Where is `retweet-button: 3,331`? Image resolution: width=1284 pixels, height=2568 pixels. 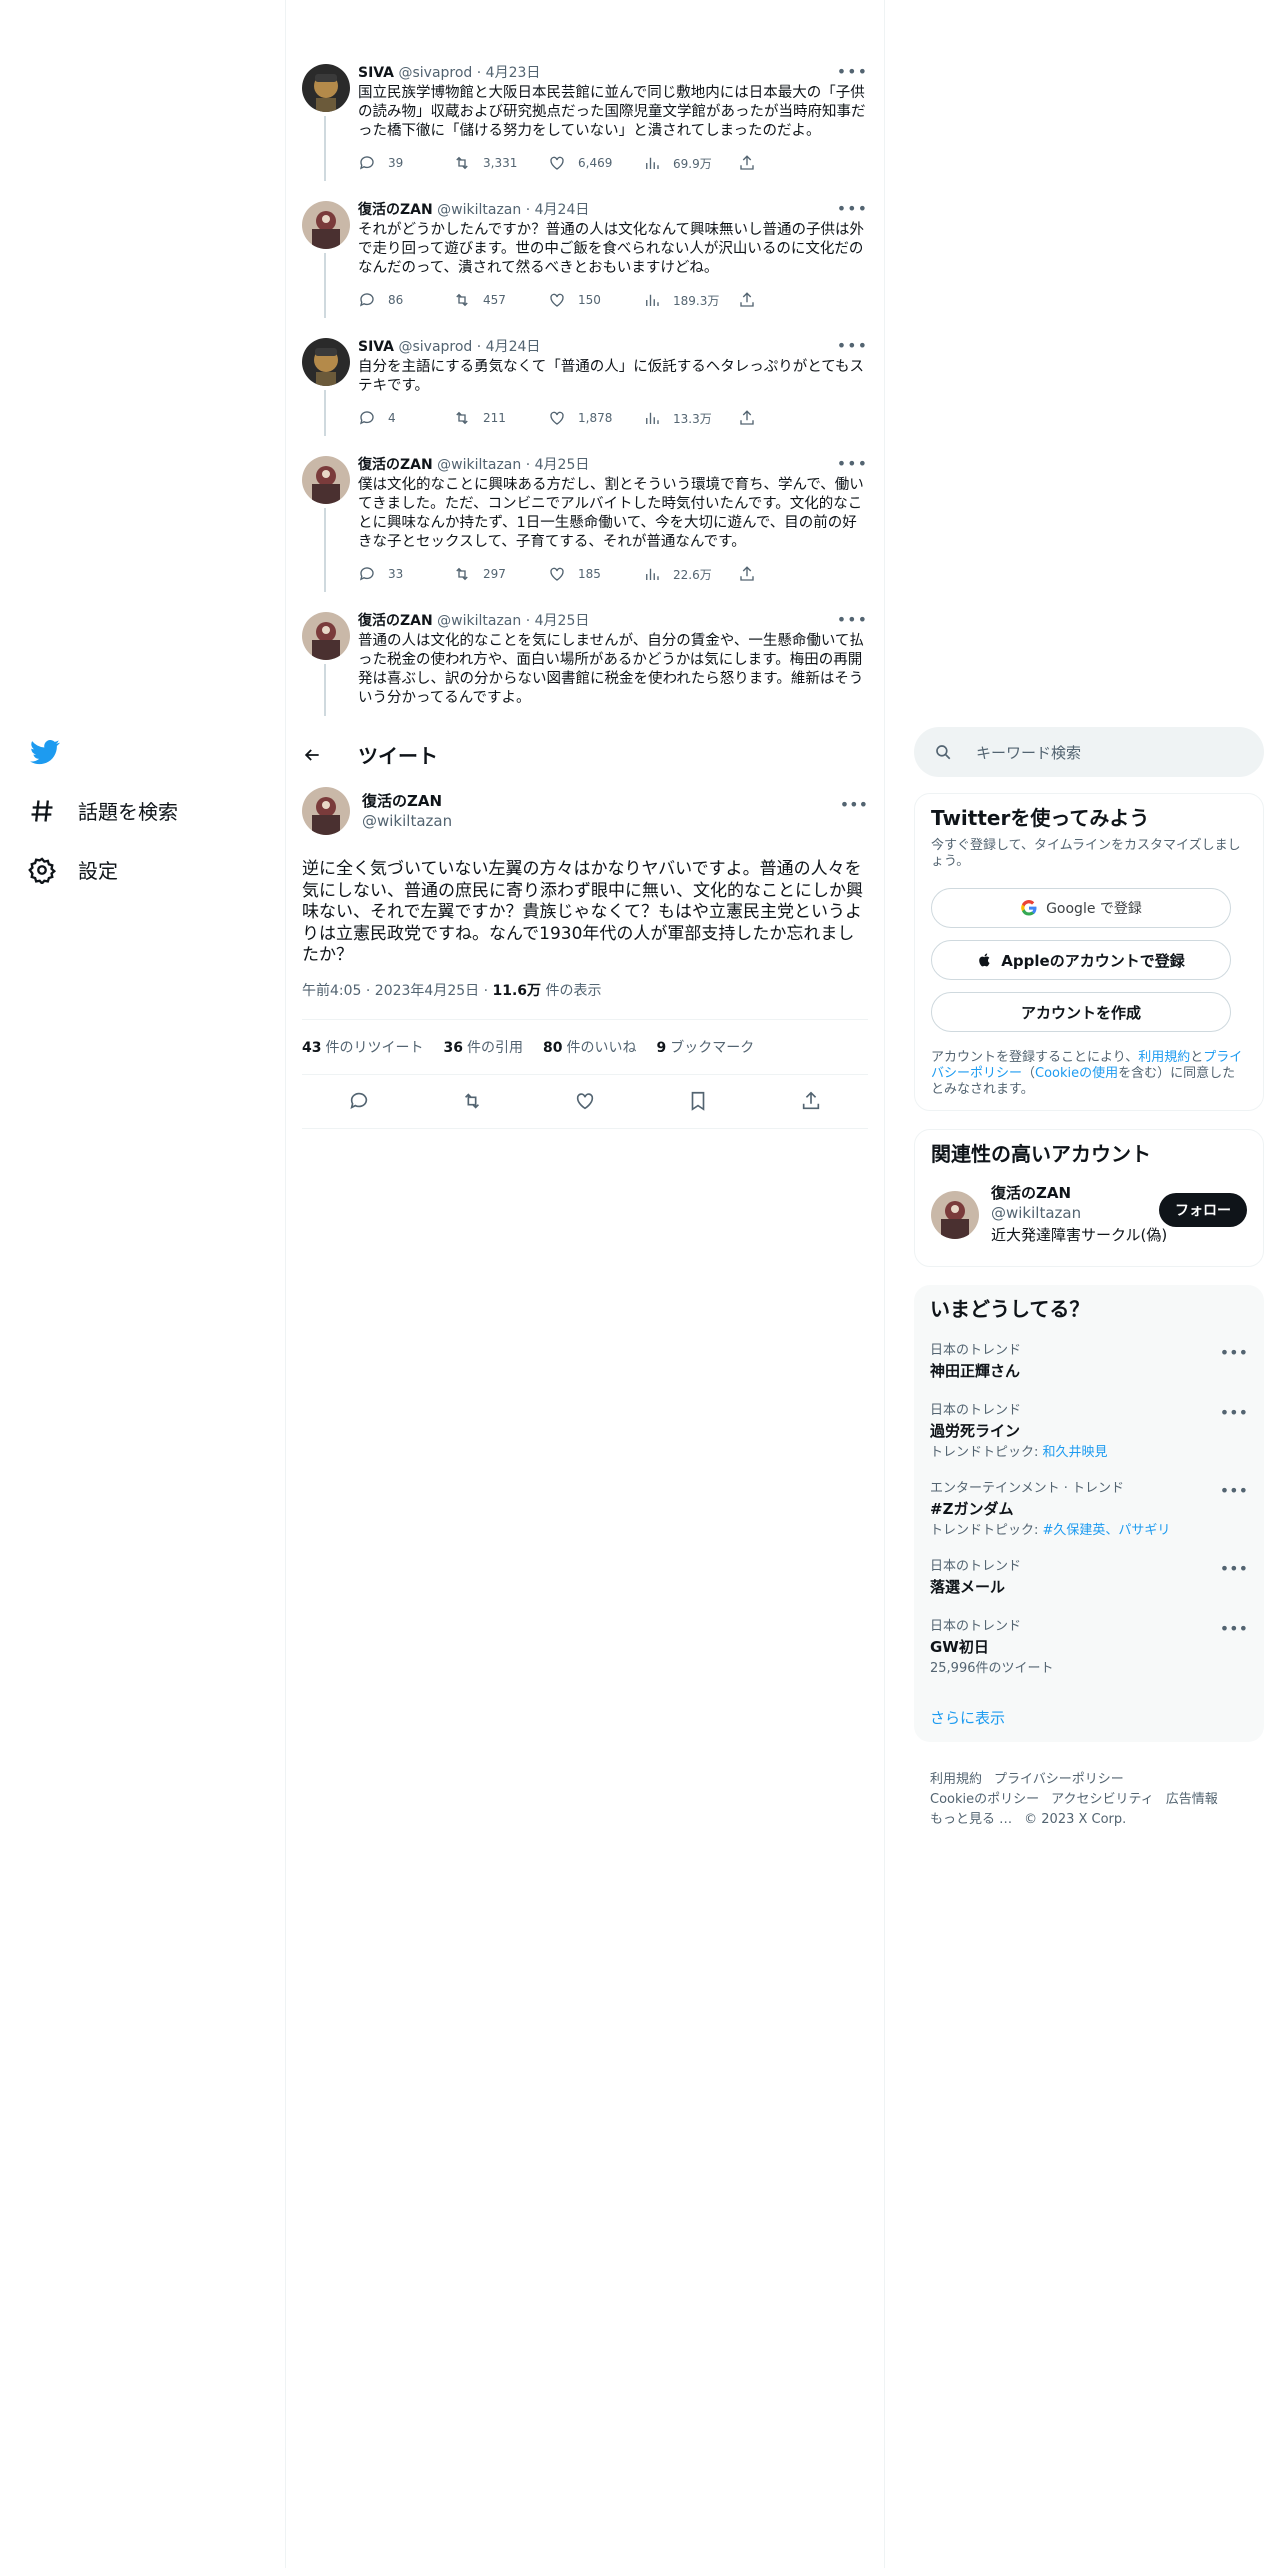
retweet-button: 3,331 is located at coordinates (500, 163).